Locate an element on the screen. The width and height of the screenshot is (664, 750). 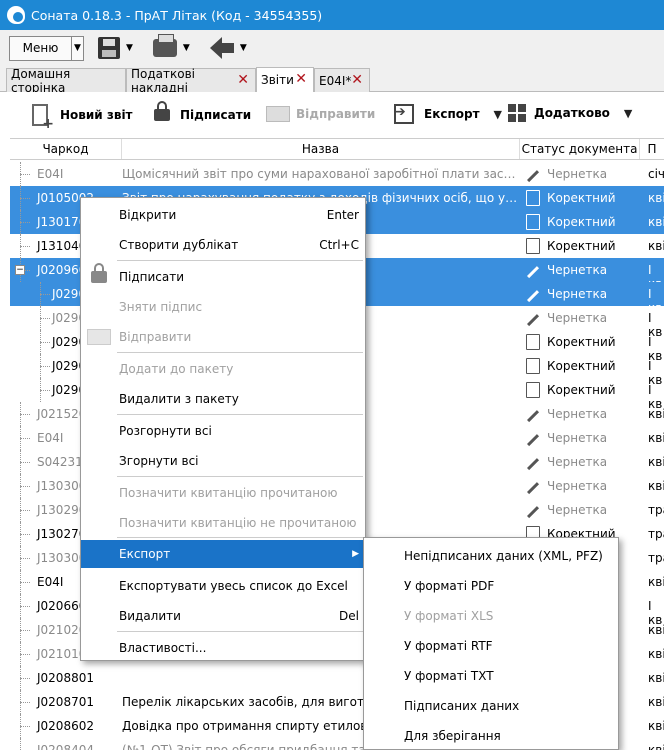
tab-home: Домашня сторінка is located at coordinates (66, 81).